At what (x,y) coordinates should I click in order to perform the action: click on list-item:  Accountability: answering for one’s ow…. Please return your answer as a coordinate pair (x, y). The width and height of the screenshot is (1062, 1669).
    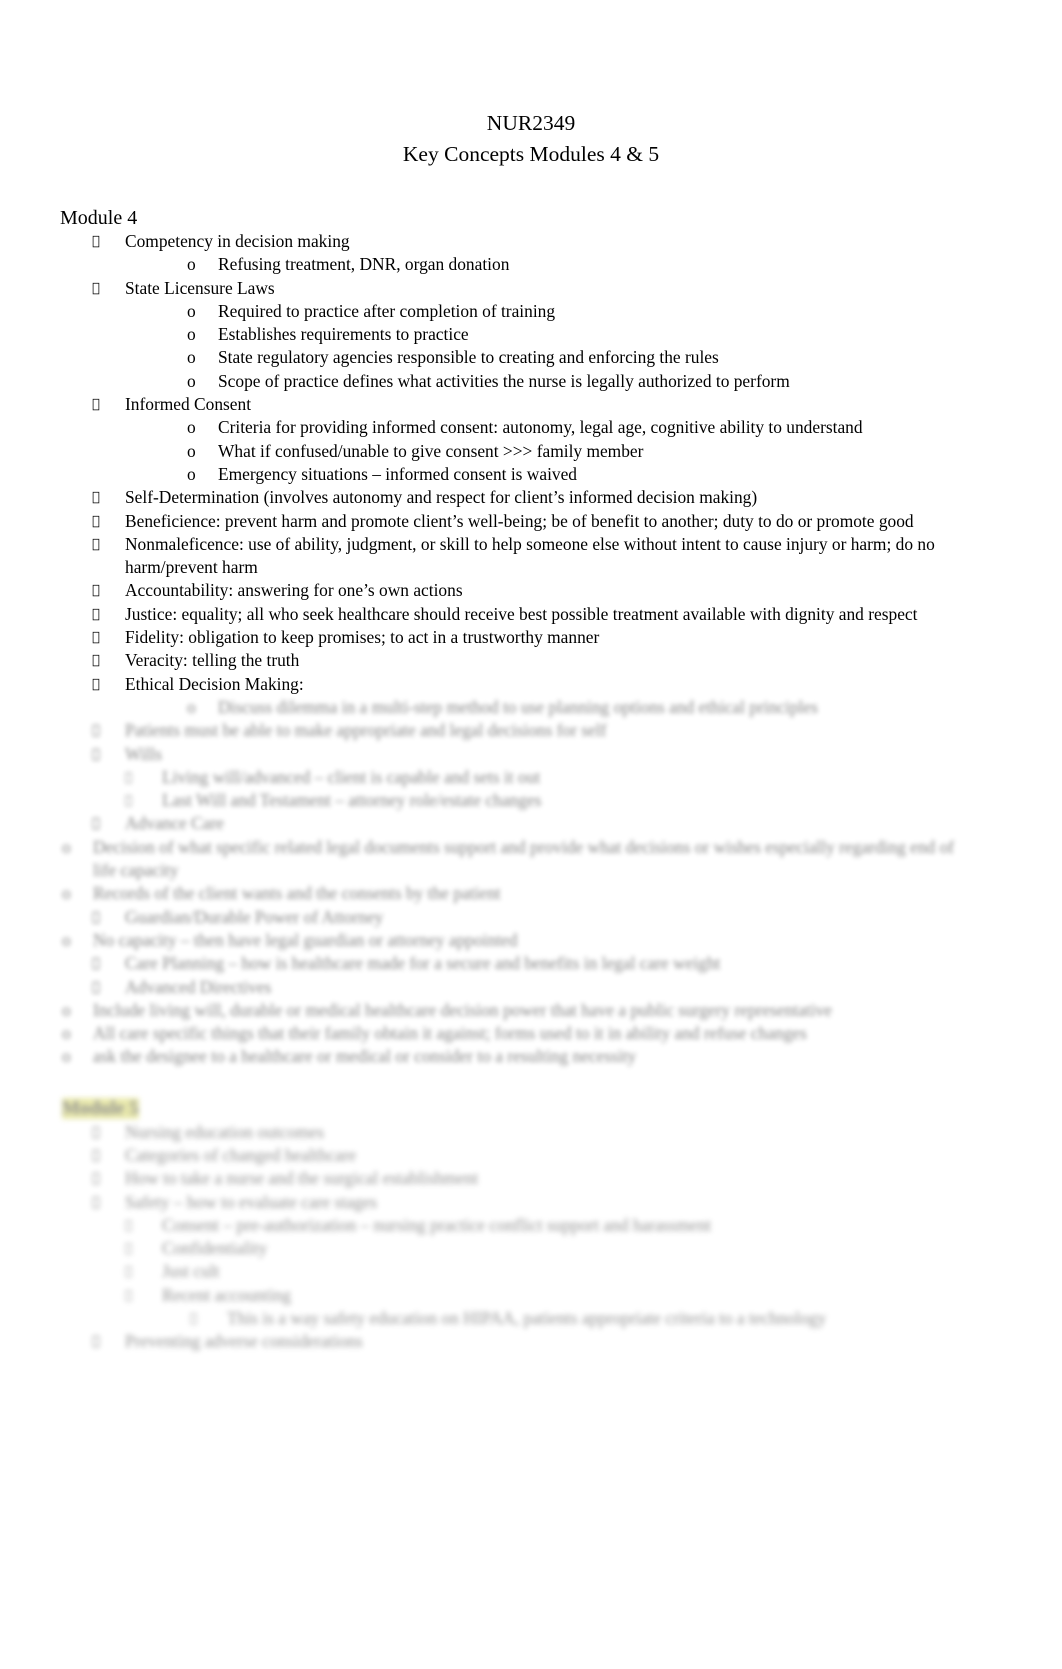
    Looking at the image, I should click on (548, 590).